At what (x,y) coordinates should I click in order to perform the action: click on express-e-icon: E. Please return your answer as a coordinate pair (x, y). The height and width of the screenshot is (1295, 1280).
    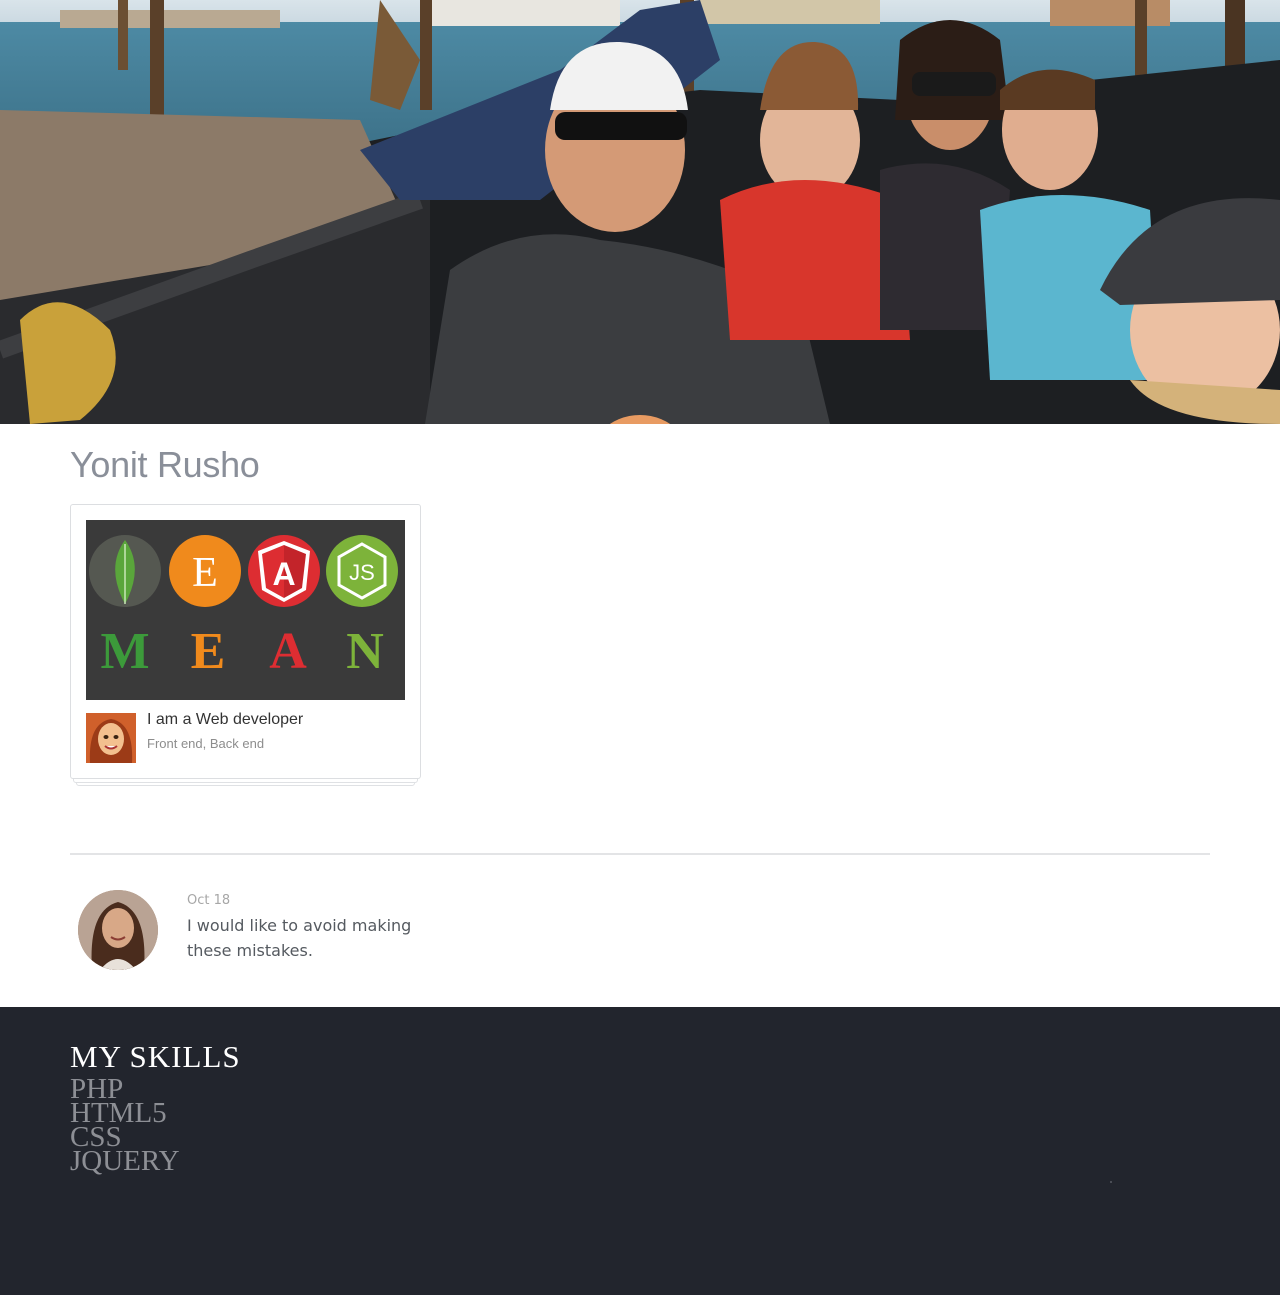
    Looking at the image, I should click on (205, 571).